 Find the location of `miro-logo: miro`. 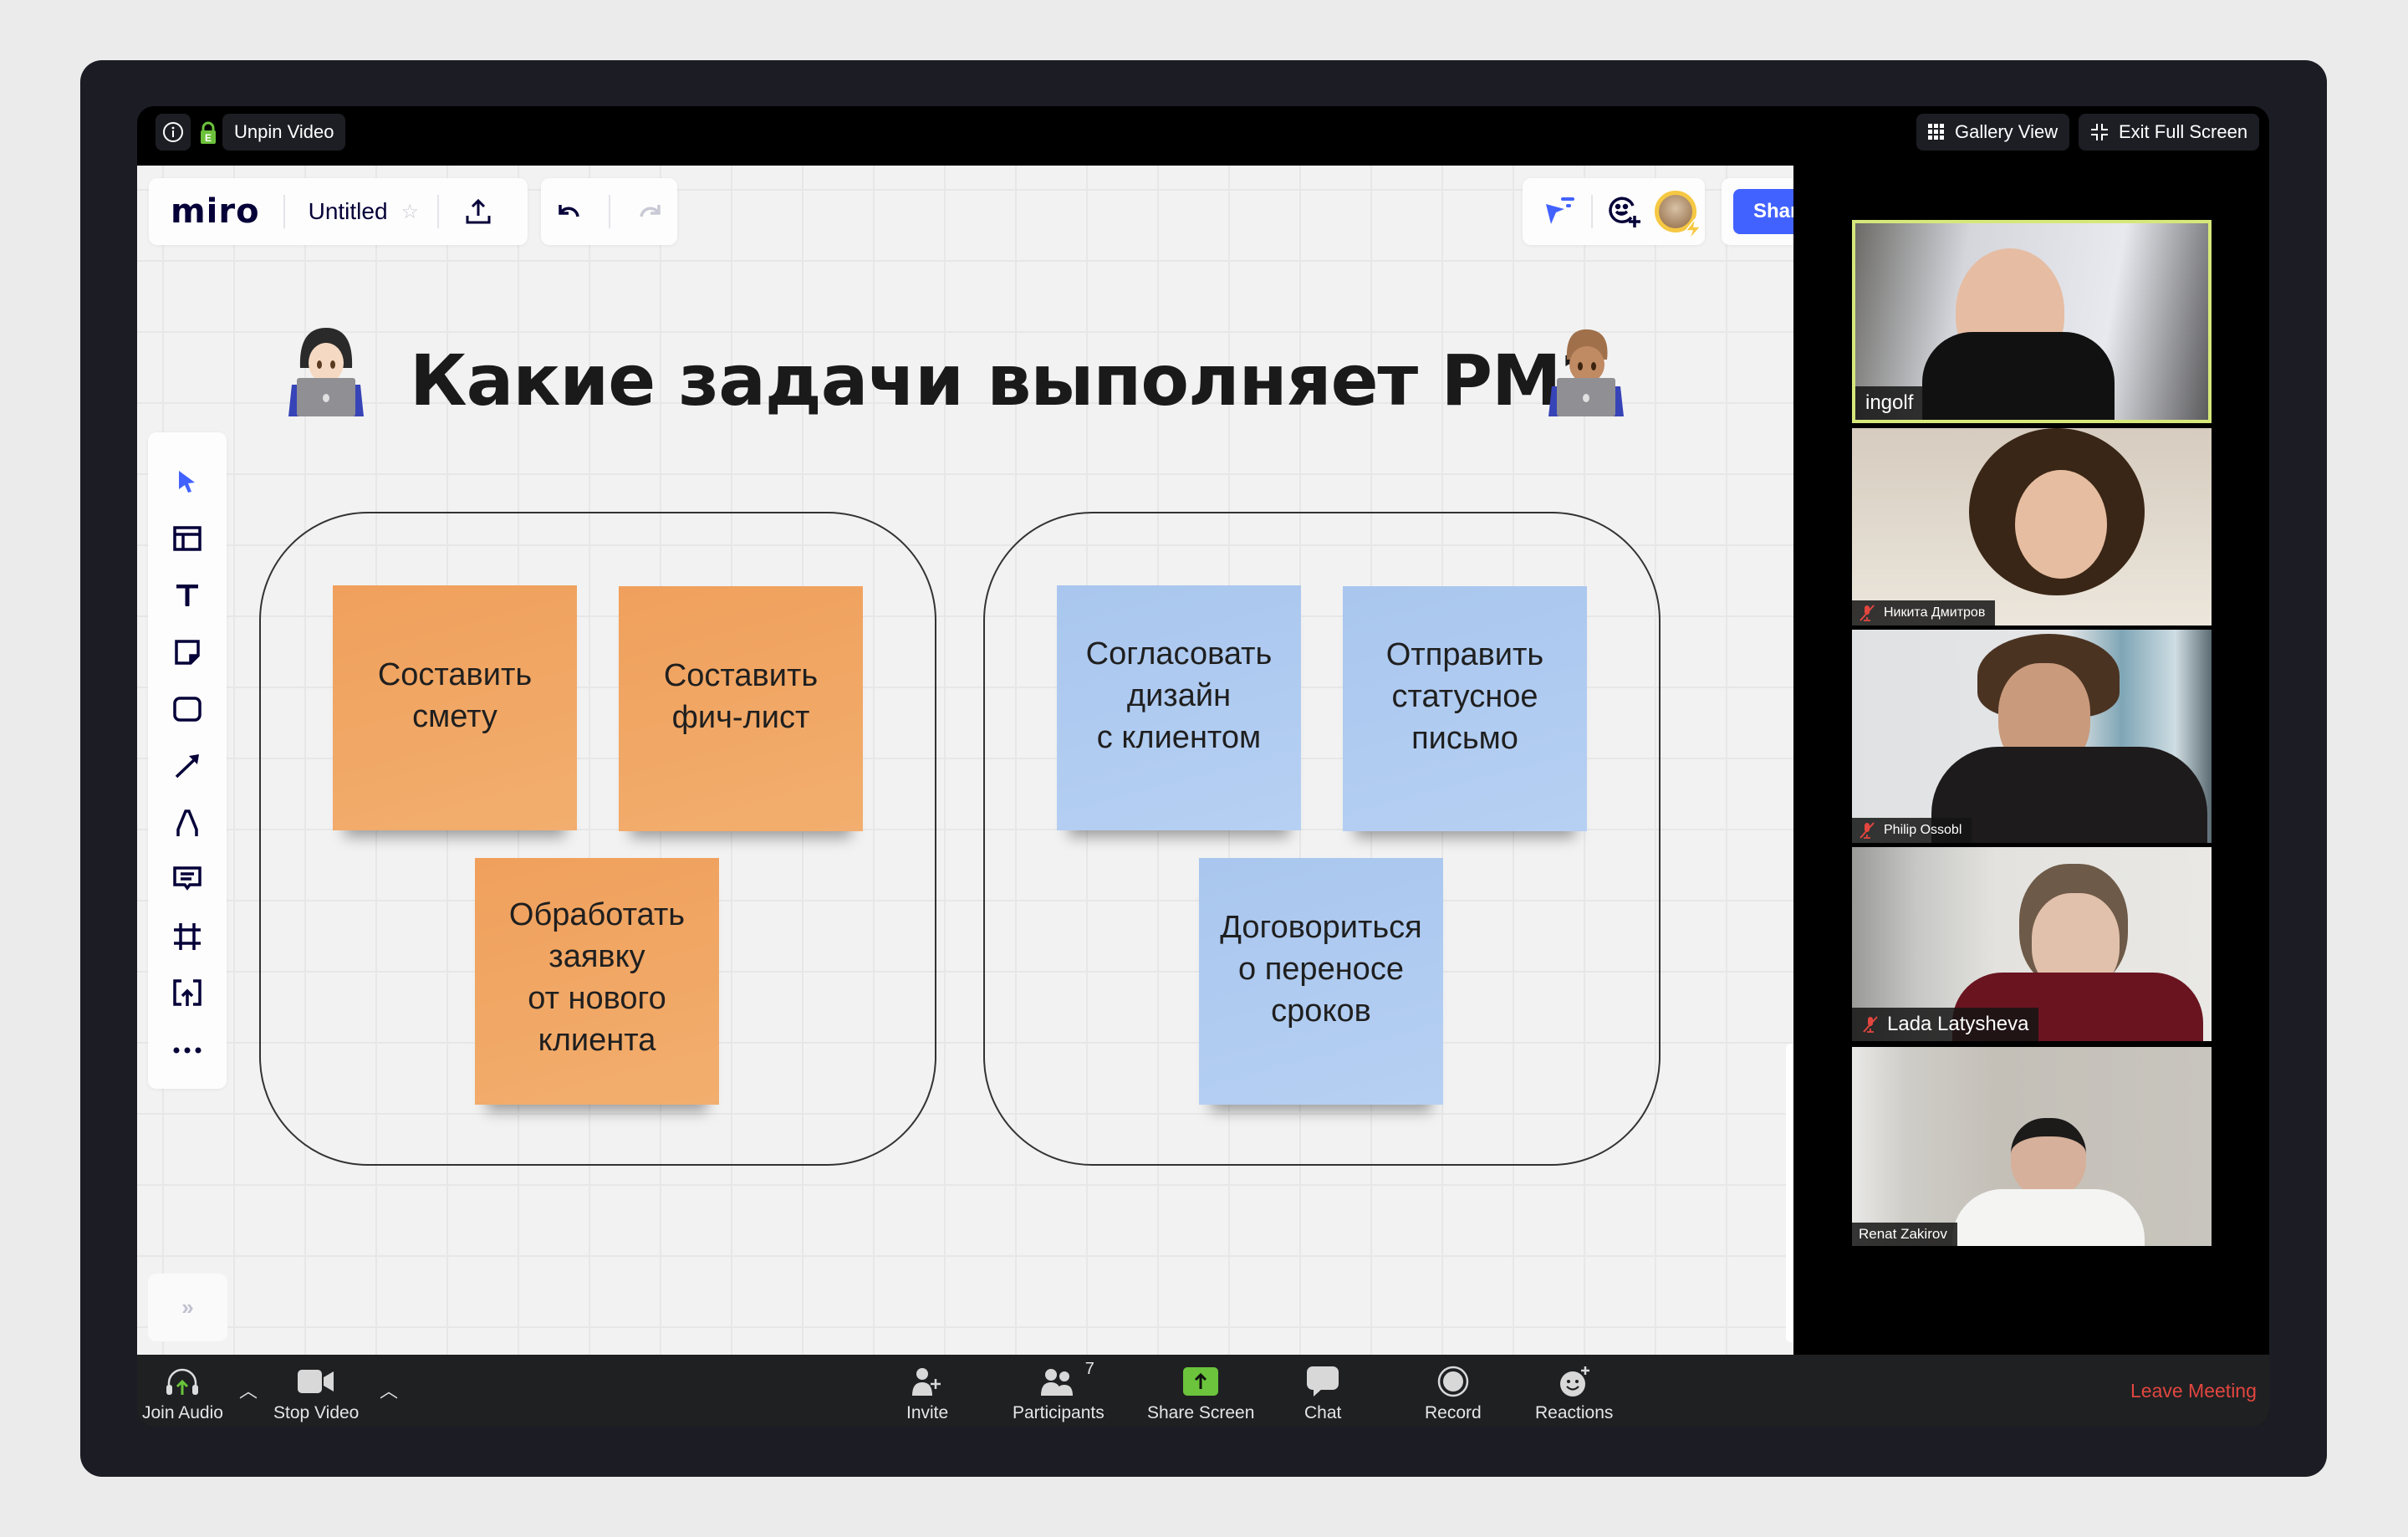

miro-logo: miro is located at coordinates (215, 211).